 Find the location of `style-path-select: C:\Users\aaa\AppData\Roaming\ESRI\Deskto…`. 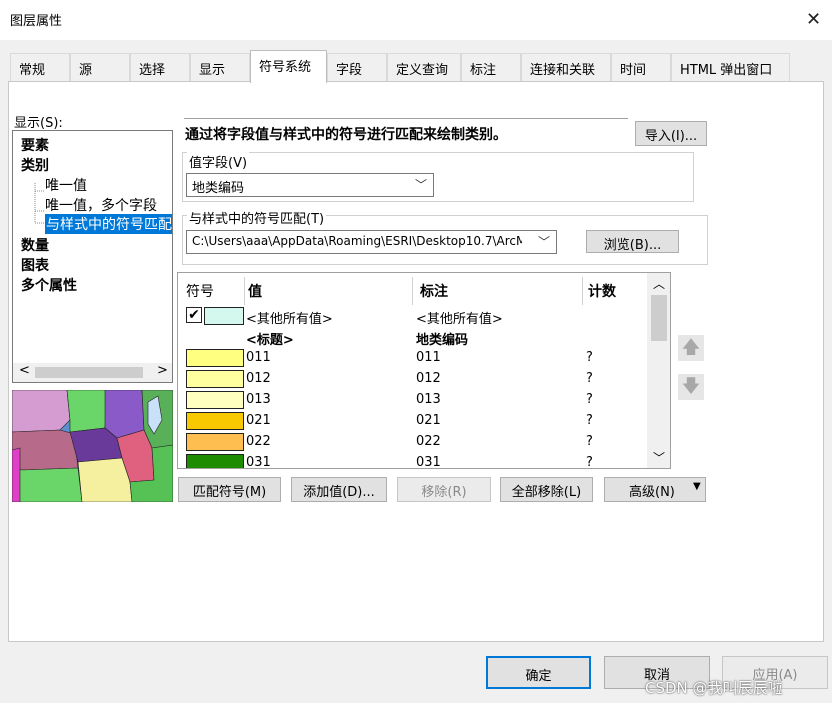

style-path-select: C:\Users\aaa\AppData\Roaming\ESRI\Deskto… is located at coordinates (371, 242).